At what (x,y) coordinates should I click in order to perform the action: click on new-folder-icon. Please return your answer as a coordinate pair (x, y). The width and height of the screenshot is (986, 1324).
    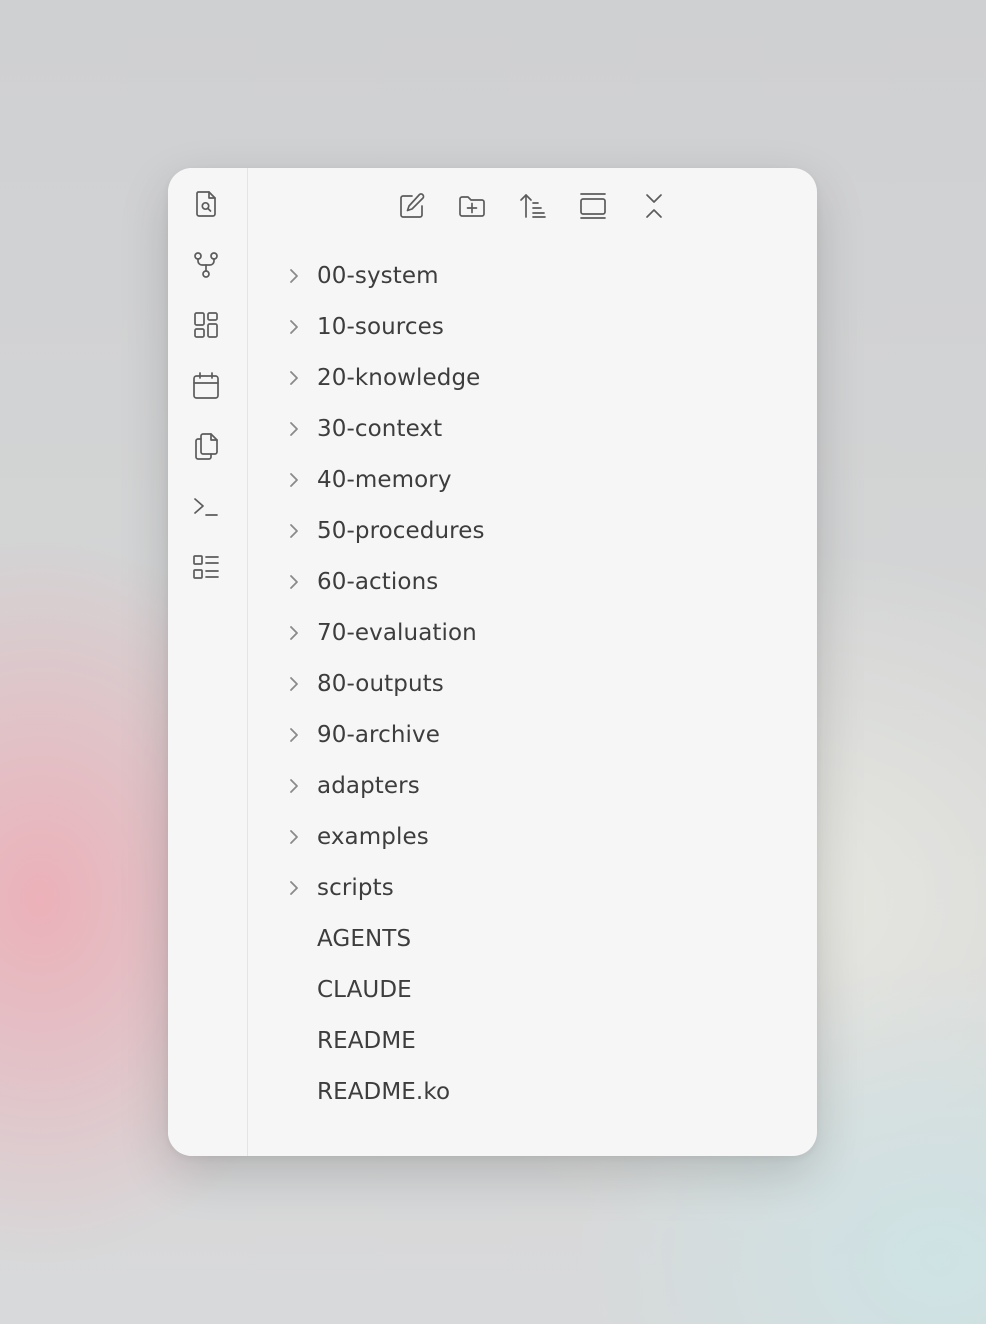
    Looking at the image, I should click on (472, 206).